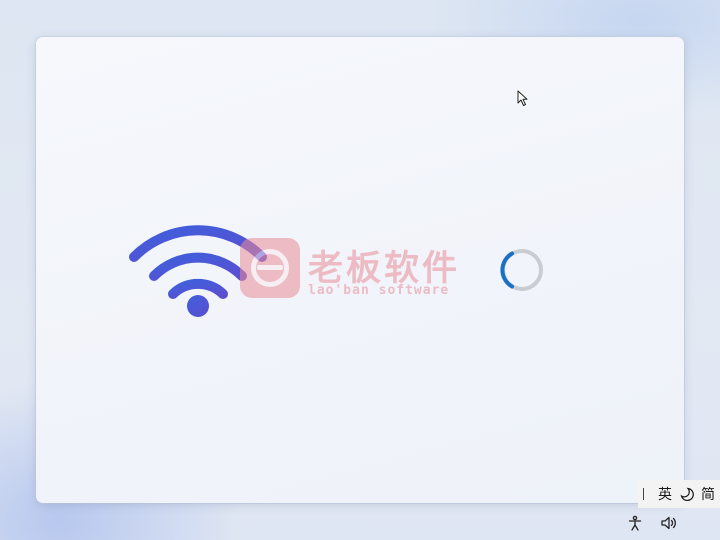  I want to click on watermark-logo-icon, so click(270, 268).